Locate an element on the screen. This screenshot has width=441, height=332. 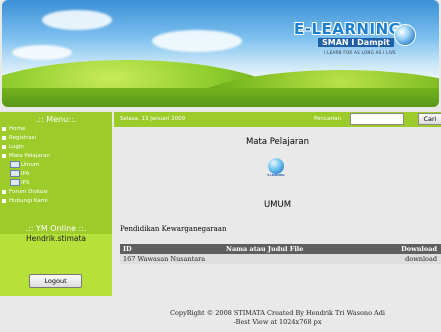
table-header: ID Nama atau Judul File Download is located at coordinates (280, 249).